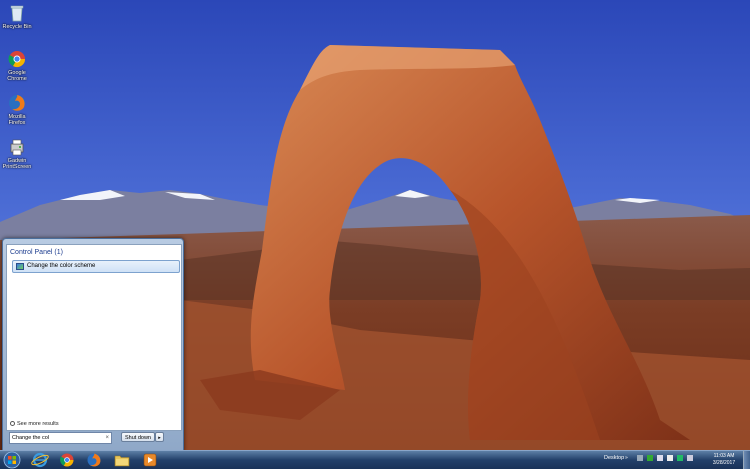 This screenshot has height=471, width=750. I want to click on tray-arrow-icon, so click(640, 458).